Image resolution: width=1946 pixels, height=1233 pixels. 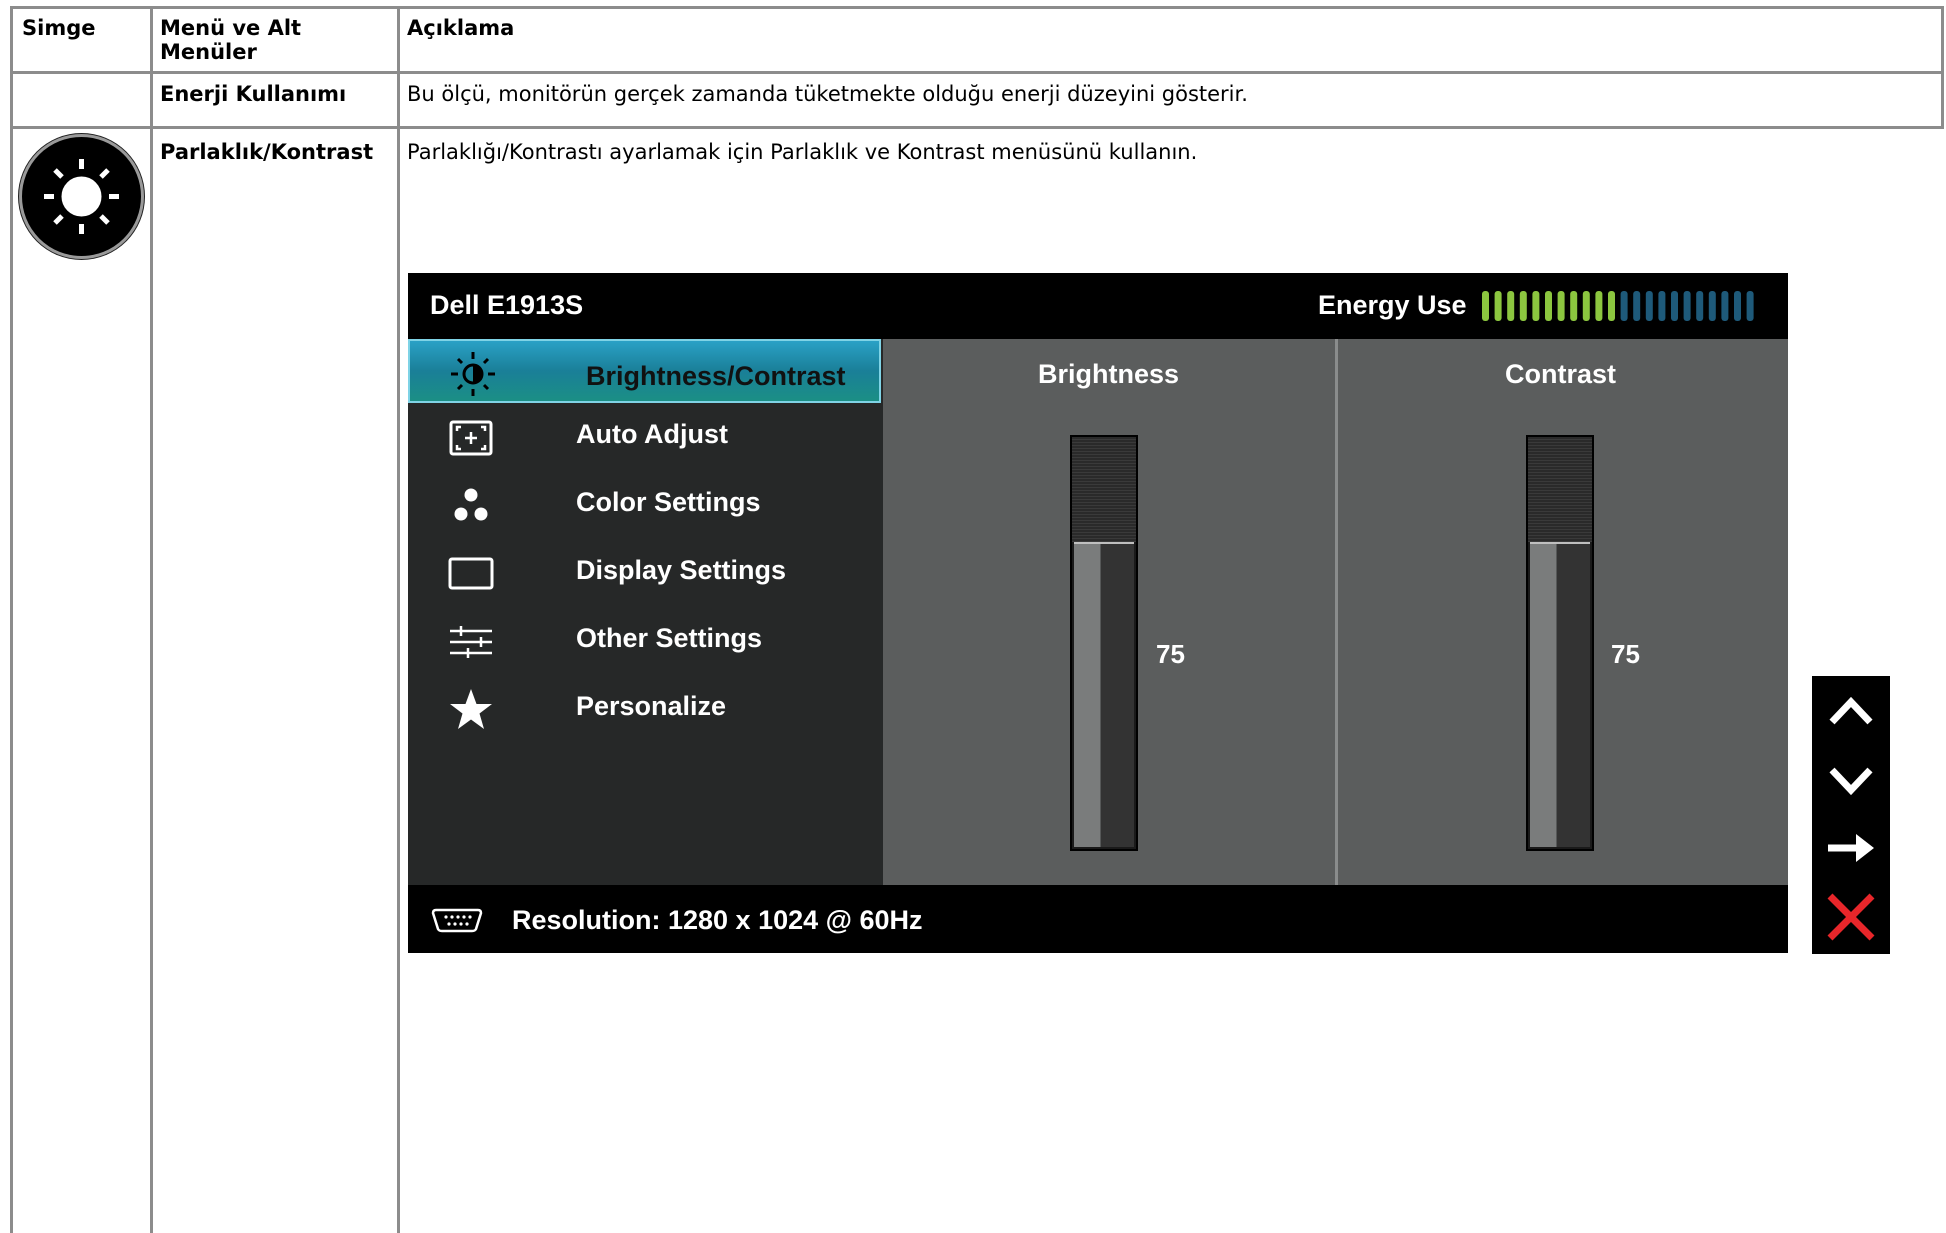 I want to click on menu-label: Personalize, so click(x=651, y=706).